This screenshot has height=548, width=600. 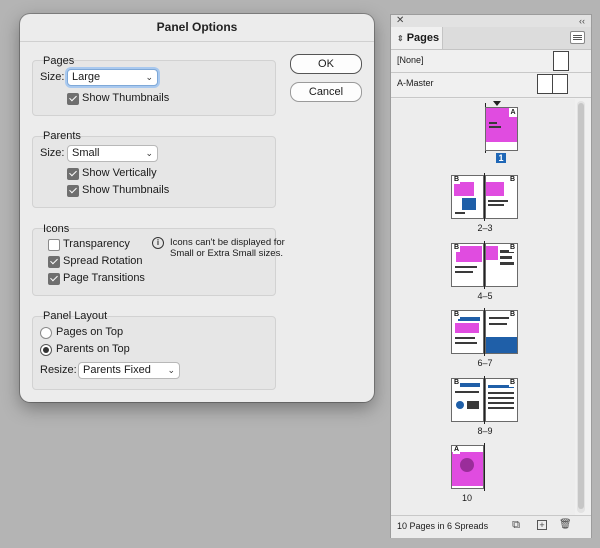 What do you see at coordinates (56, 229) in the screenshot?
I see `icons-heading: Icons` at bounding box center [56, 229].